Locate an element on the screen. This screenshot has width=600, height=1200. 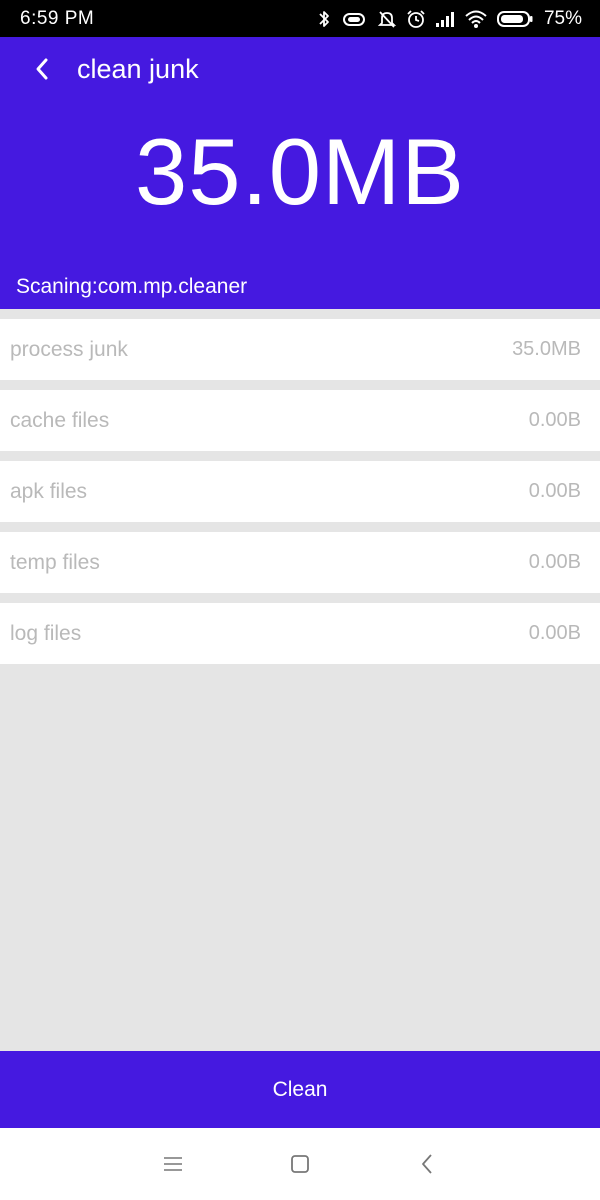
junk-label: process junk is located at coordinates (69, 349).